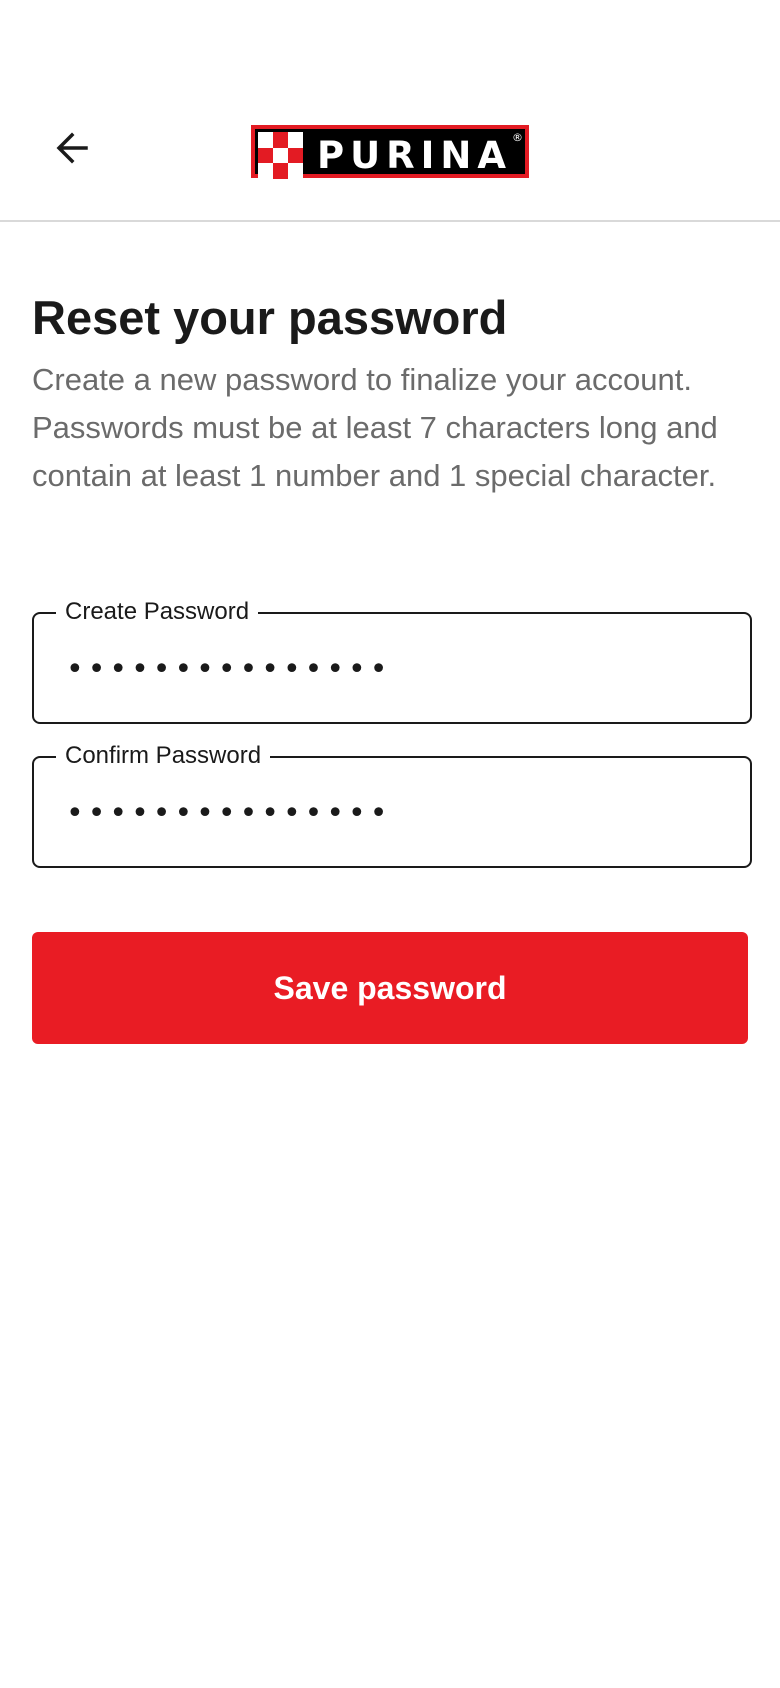 Image resolution: width=780 pixels, height=1688 pixels. I want to click on app-header: PURINA ®, so click(390, 111).